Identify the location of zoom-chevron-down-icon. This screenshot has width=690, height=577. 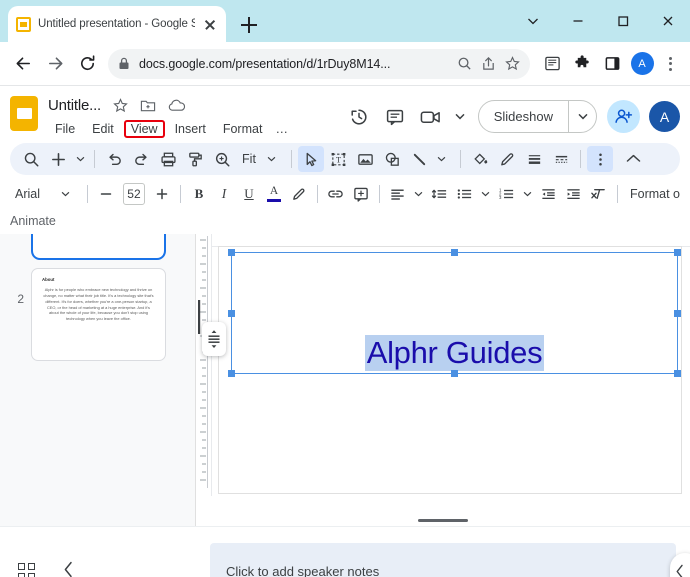
(271, 159).